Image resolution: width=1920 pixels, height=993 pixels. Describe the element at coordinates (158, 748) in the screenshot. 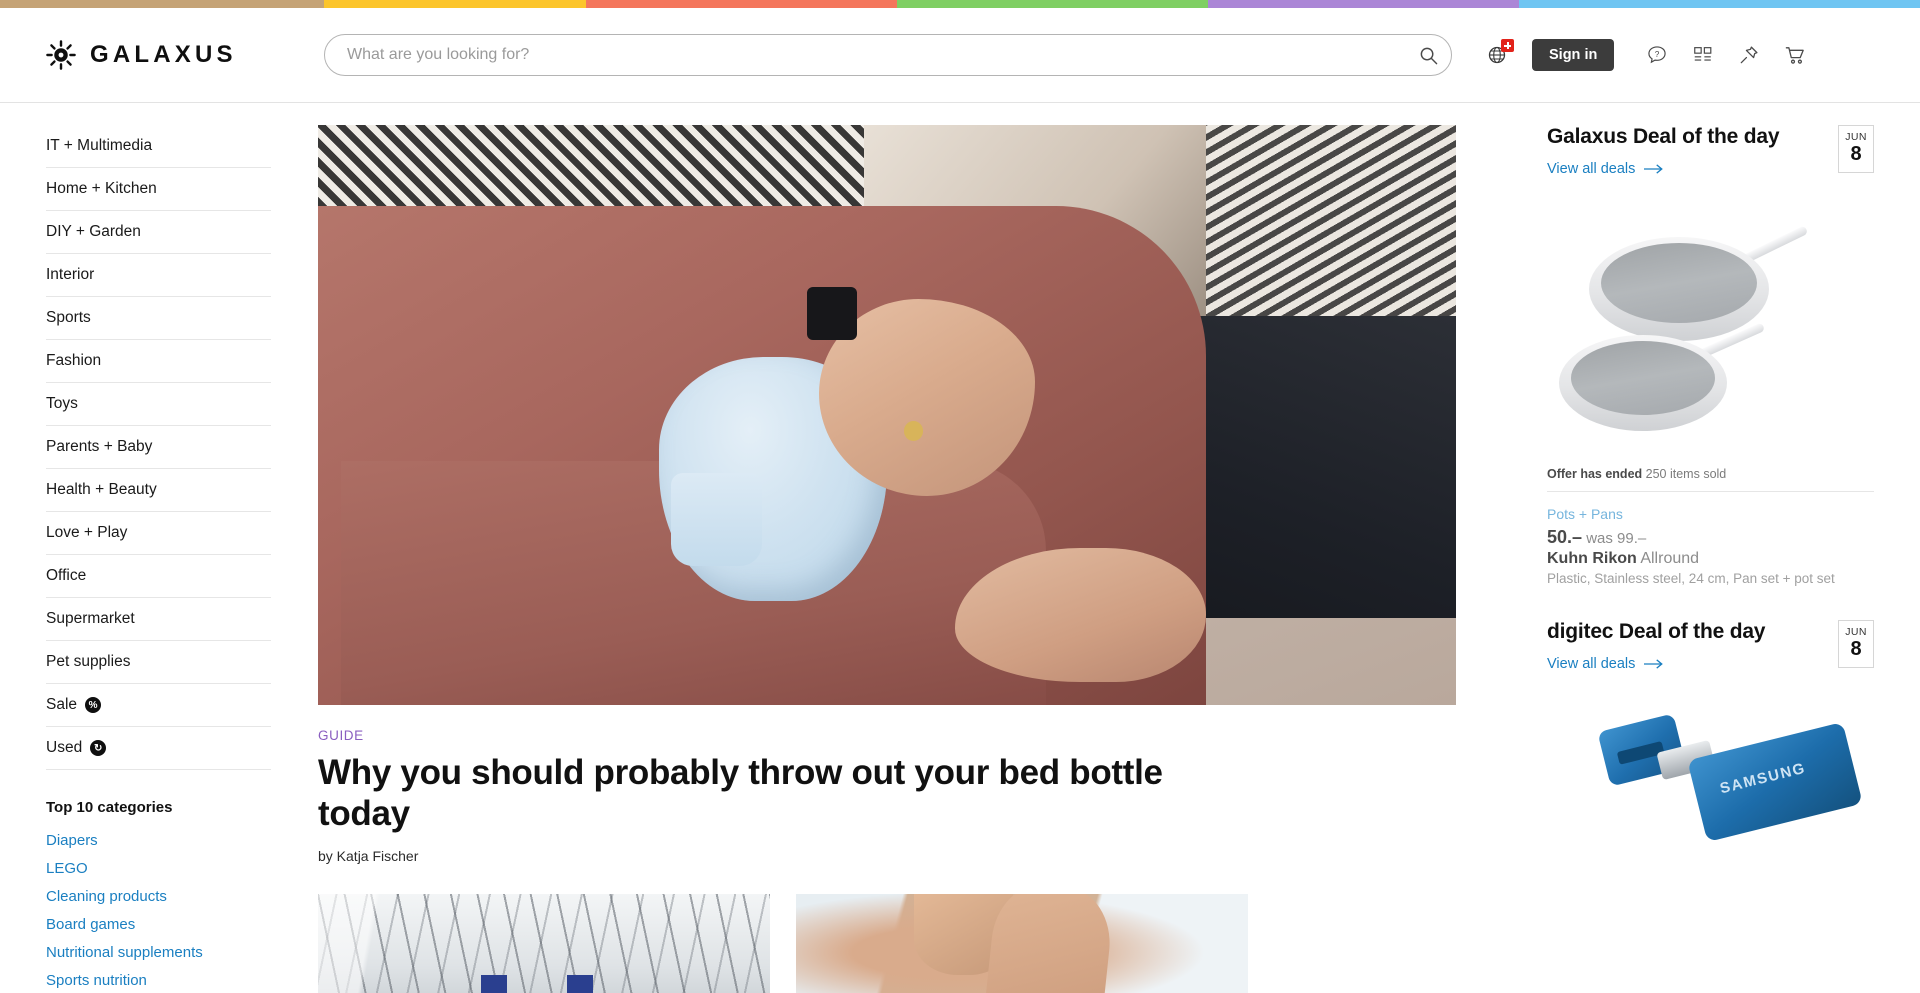

I see `sidebar-item-used: Used ↻` at that location.